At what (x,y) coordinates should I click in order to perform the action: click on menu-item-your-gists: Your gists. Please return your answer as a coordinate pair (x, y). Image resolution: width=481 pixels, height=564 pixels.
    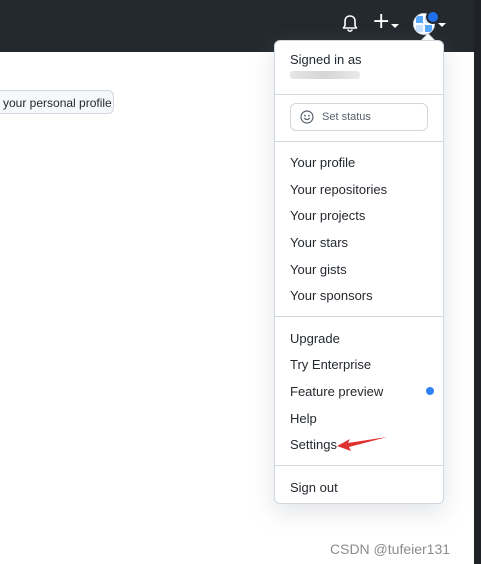
    Looking at the image, I should click on (318, 270).